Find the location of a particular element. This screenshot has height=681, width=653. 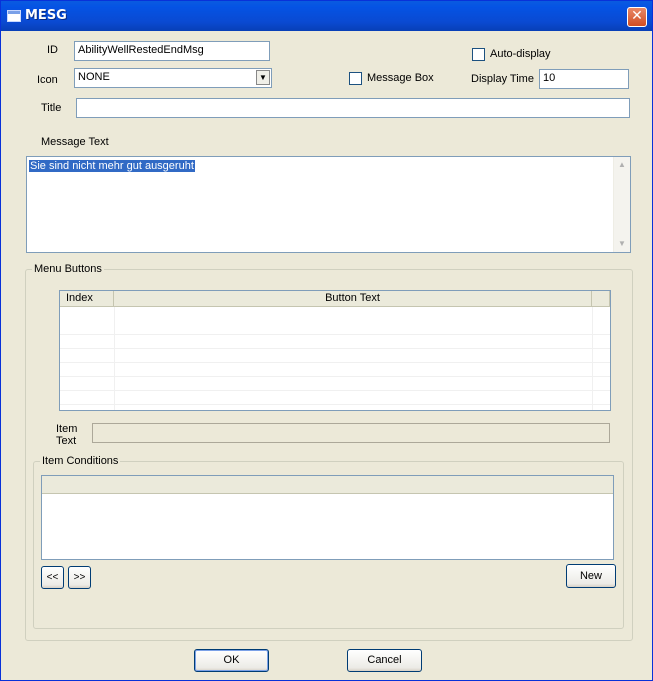

title-label: Title is located at coordinates (51, 108).